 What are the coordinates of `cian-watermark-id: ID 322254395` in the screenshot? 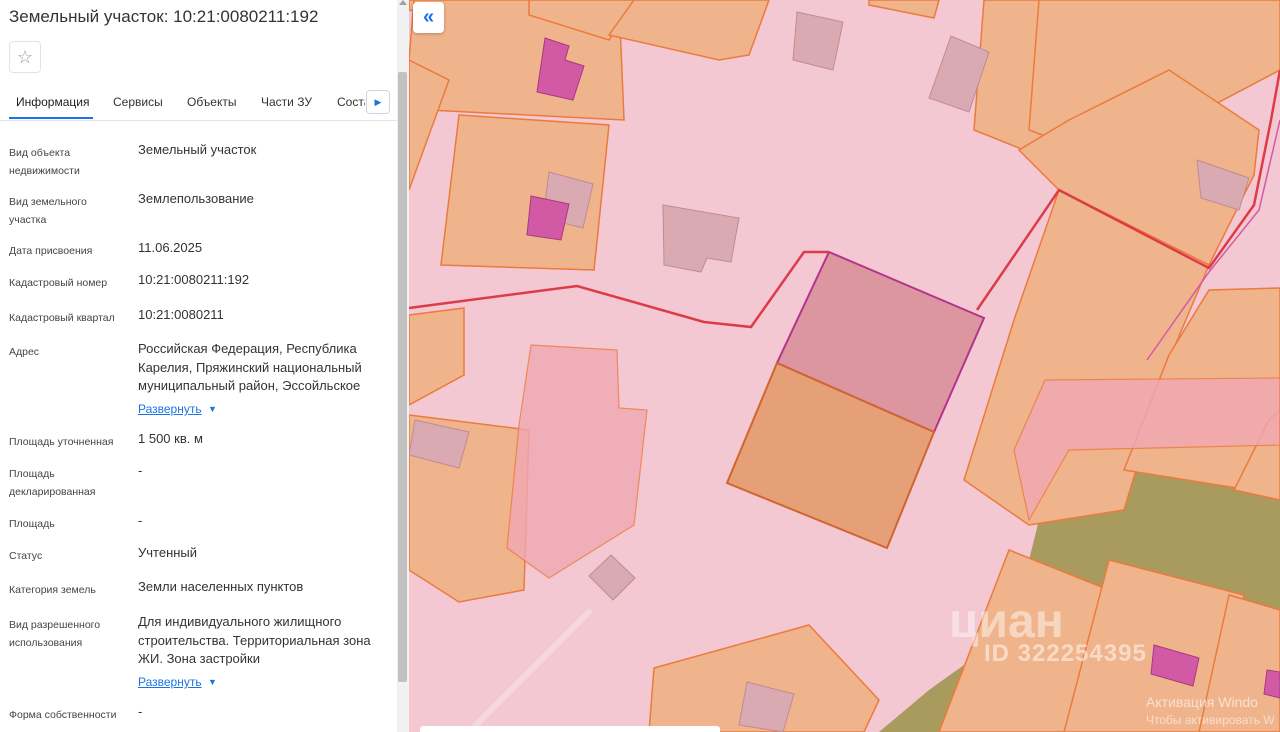 It's located at (1065, 653).